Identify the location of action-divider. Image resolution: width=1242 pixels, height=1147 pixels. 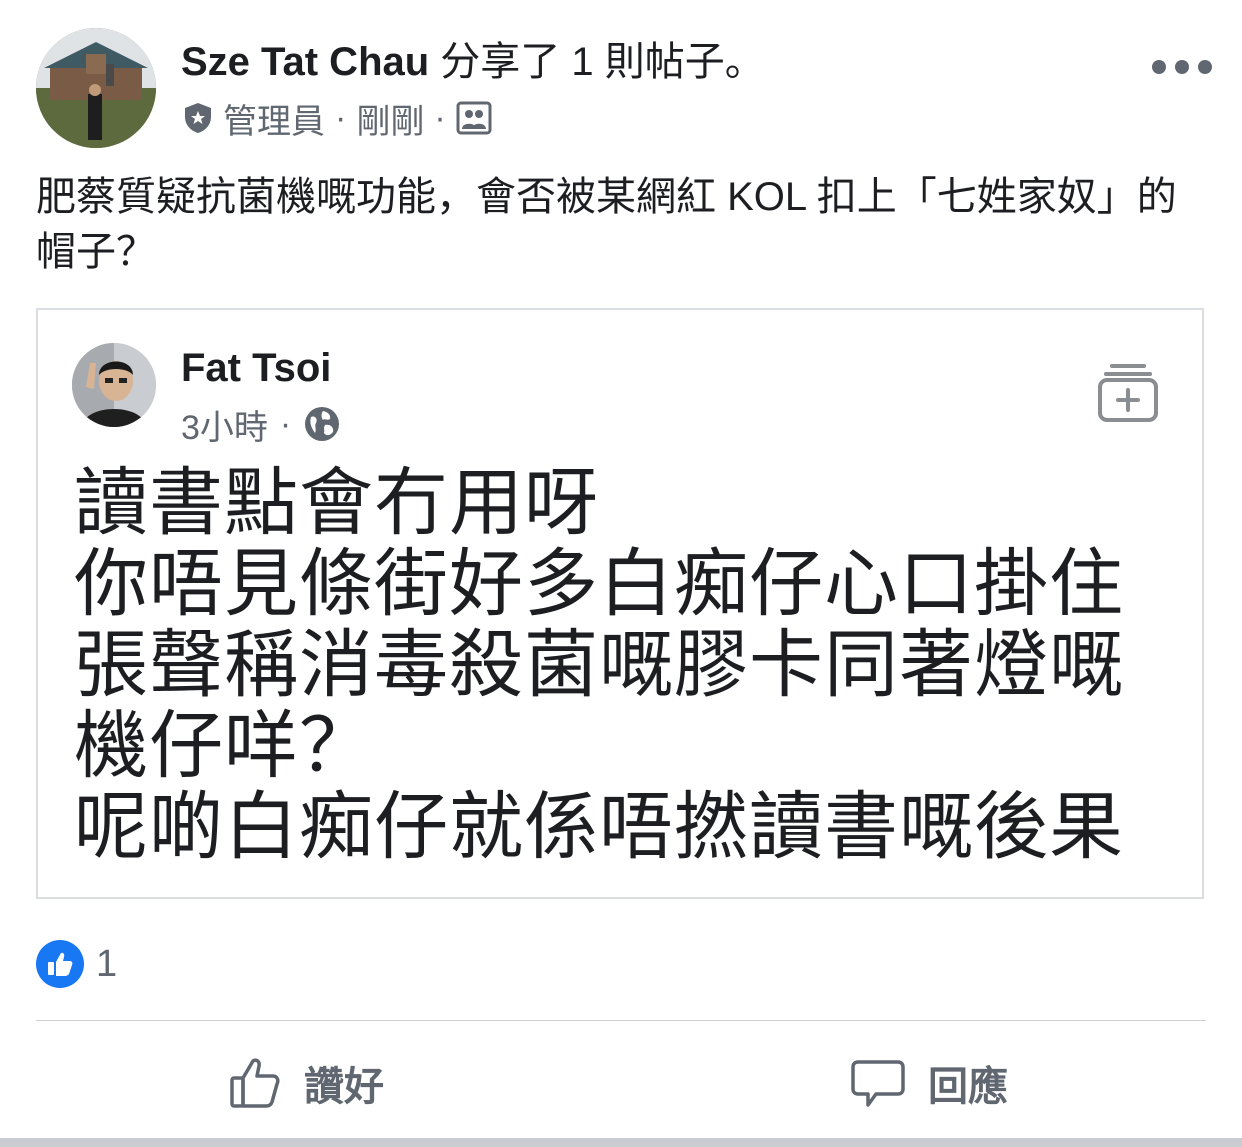
(621, 1020).